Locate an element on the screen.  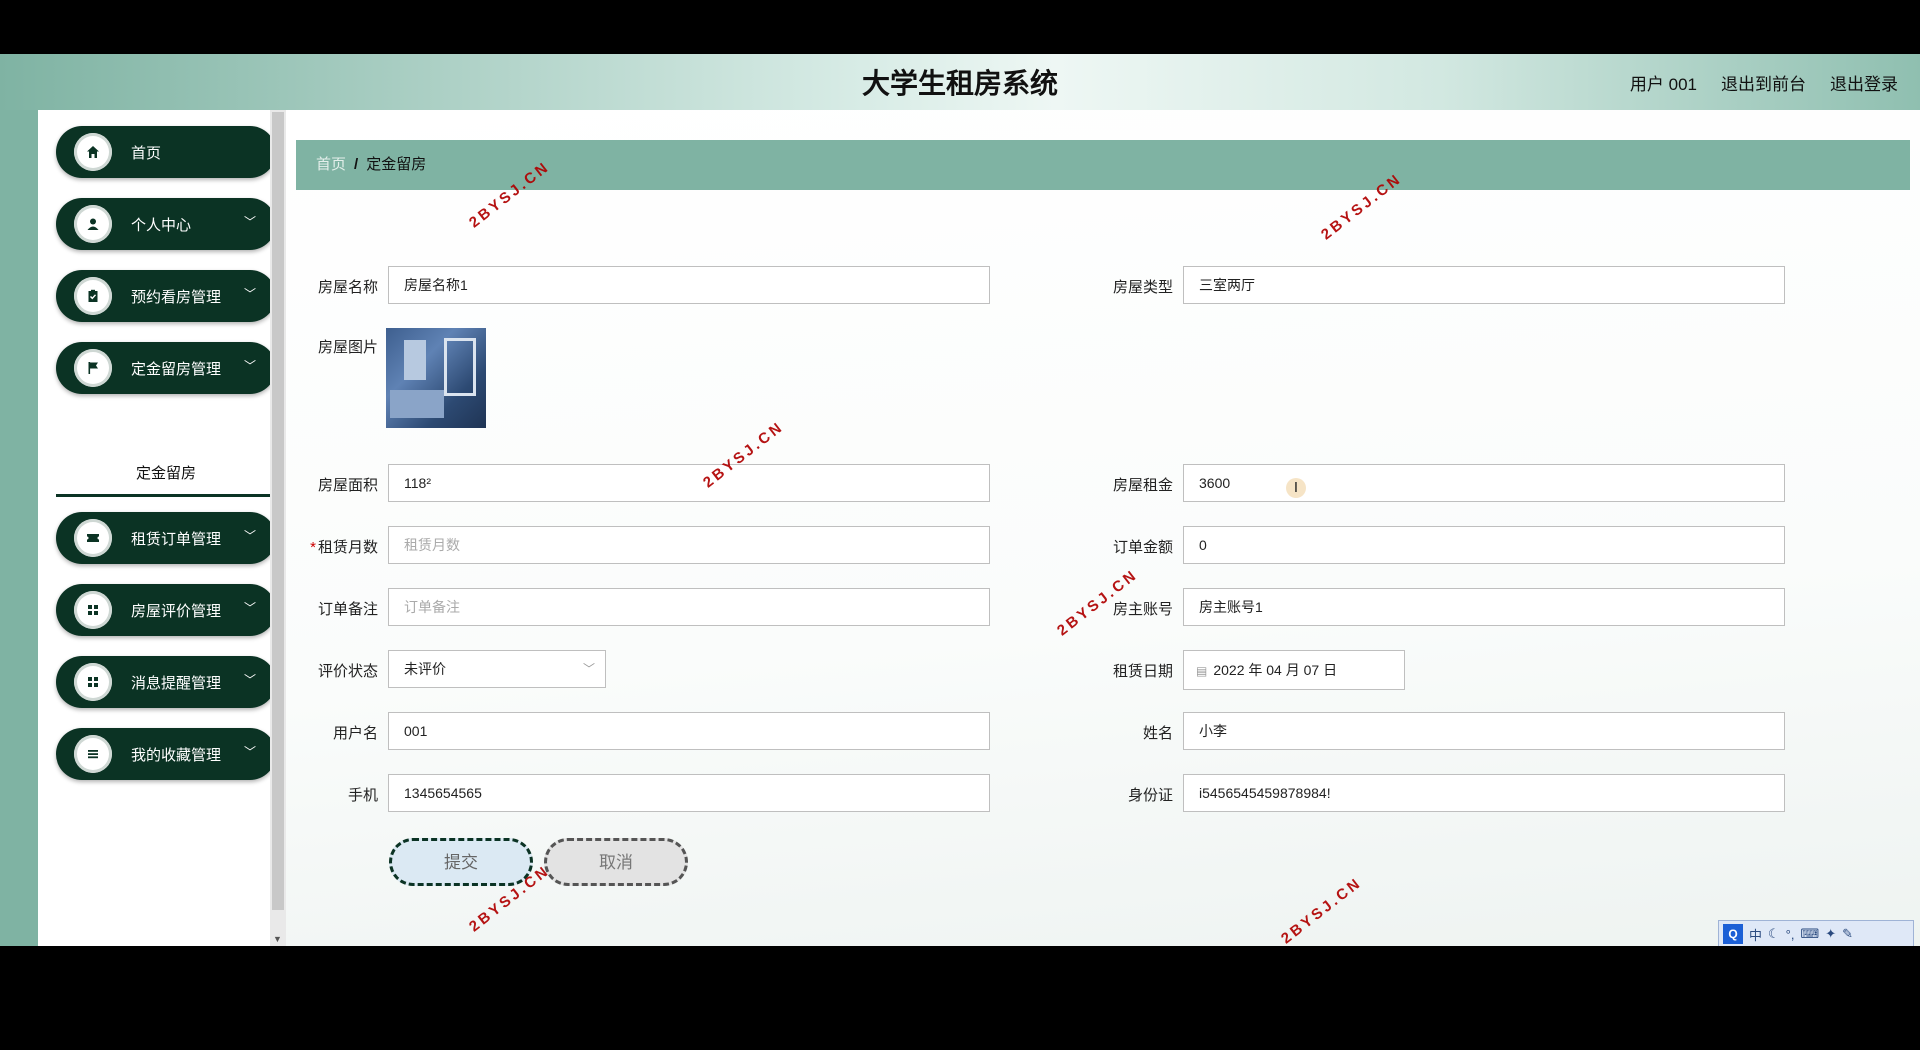
username-label: 用户名 is located at coordinates (355, 733).